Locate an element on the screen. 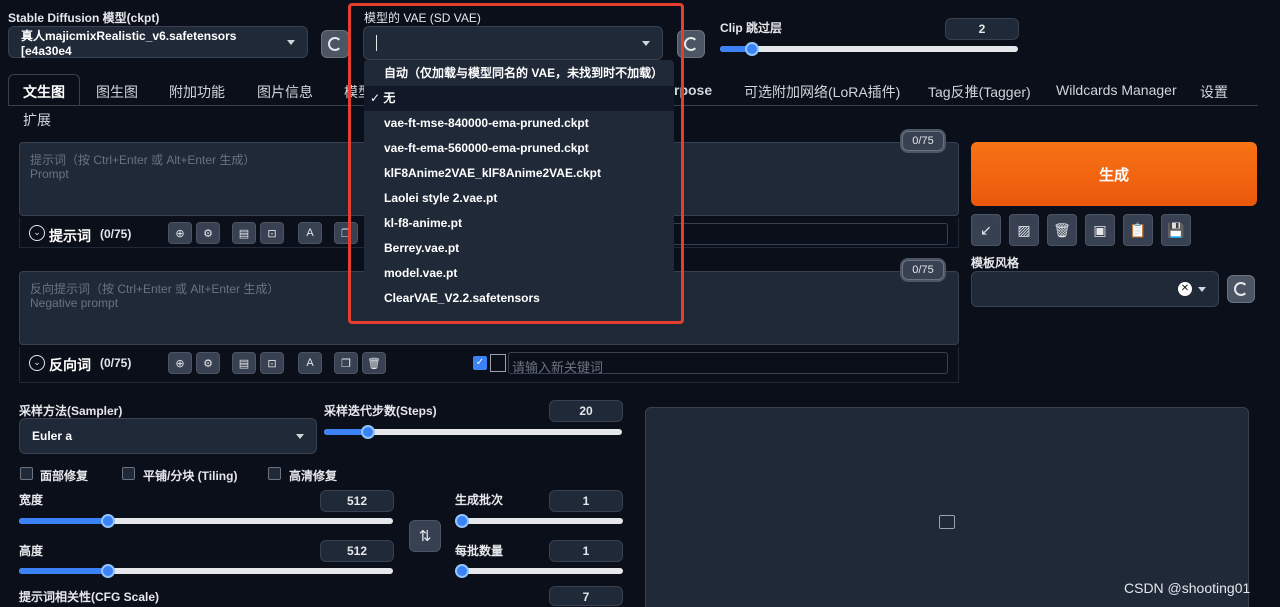 The height and width of the screenshot is (607, 1280). vae-refresh-button is located at coordinates (691, 44).